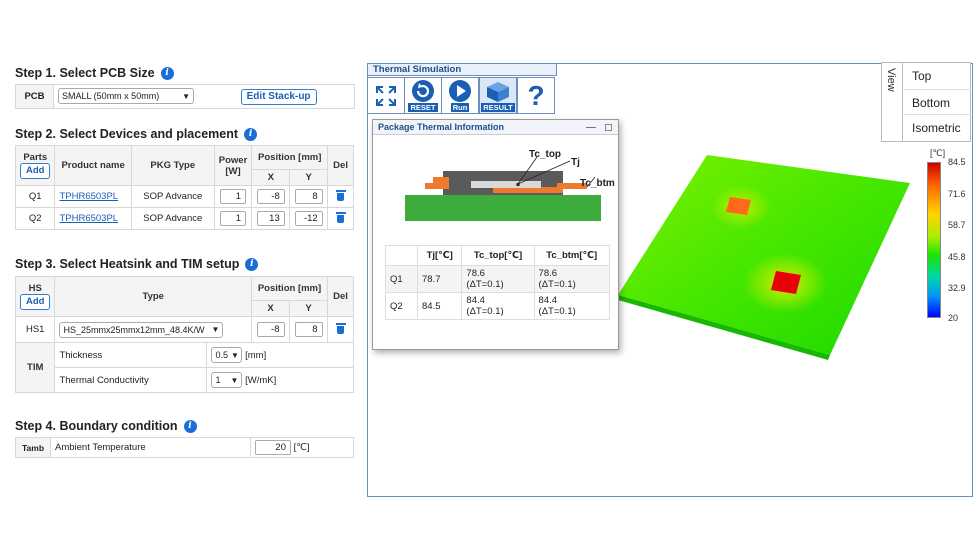 The height and width of the screenshot is (551, 980). What do you see at coordinates (495, 127) in the screenshot?
I see `dialog-title: Package Thermal Information —` at bounding box center [495, 127].